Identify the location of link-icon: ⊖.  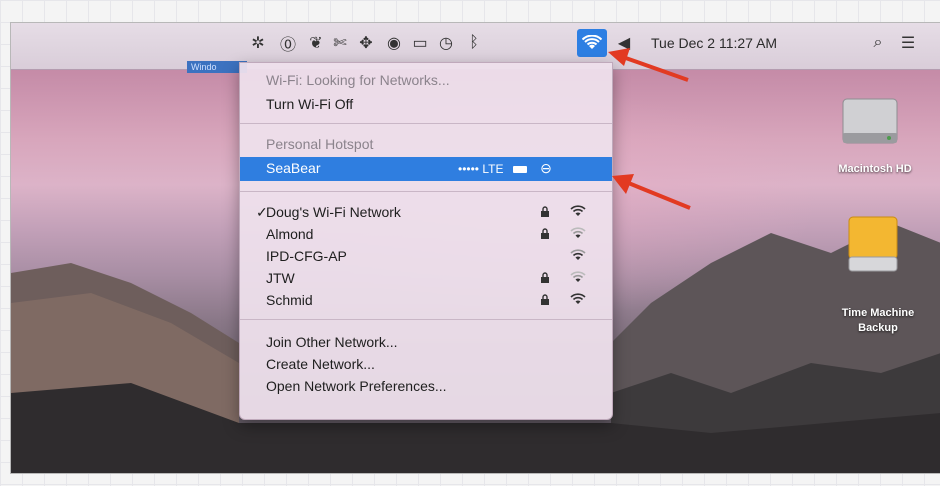
(546, 168).